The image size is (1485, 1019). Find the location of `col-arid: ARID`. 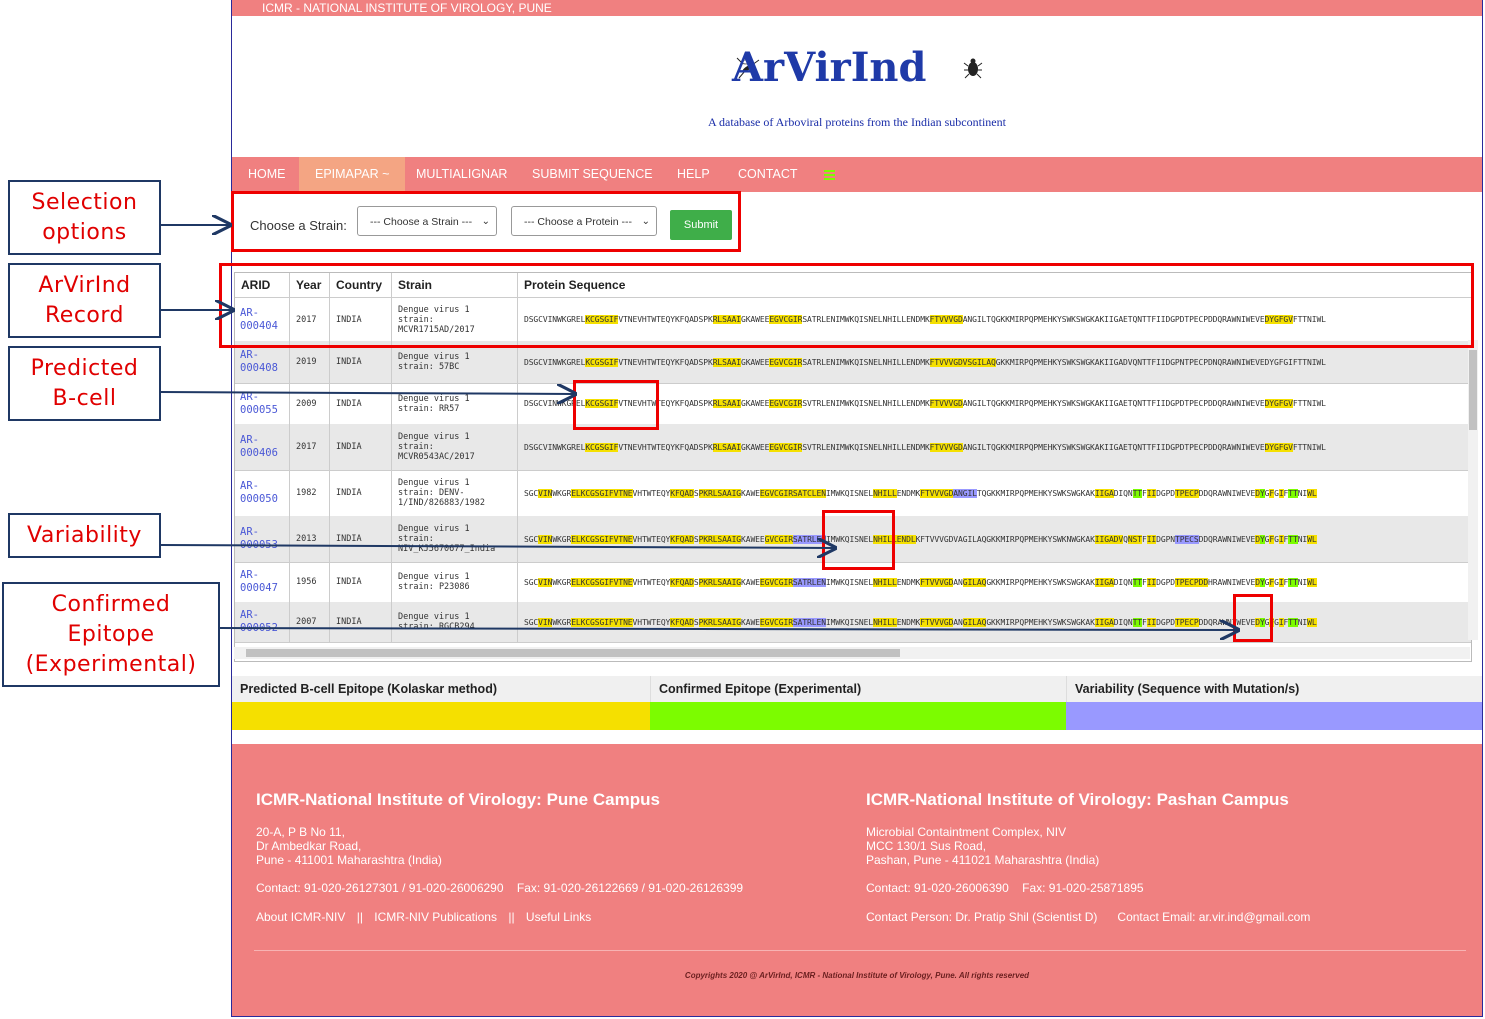

col-arid: ARID is located at coordinates (262, 285).